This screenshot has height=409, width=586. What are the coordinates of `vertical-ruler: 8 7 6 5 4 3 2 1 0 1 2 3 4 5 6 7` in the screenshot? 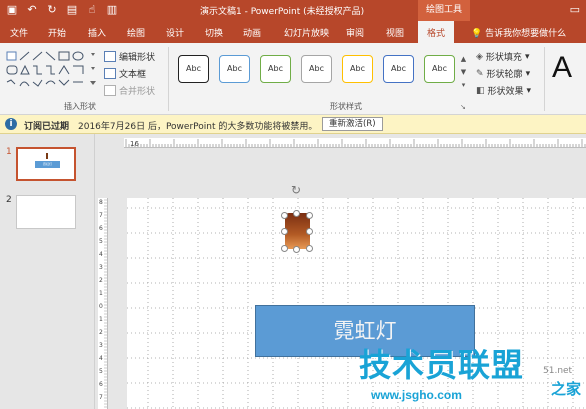 It's located at (103, 303).